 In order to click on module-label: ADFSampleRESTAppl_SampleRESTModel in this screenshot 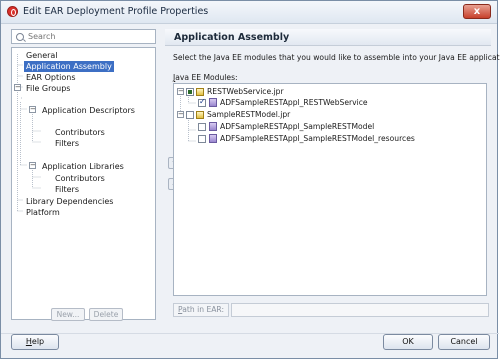, I will do `click(297, 126)`.